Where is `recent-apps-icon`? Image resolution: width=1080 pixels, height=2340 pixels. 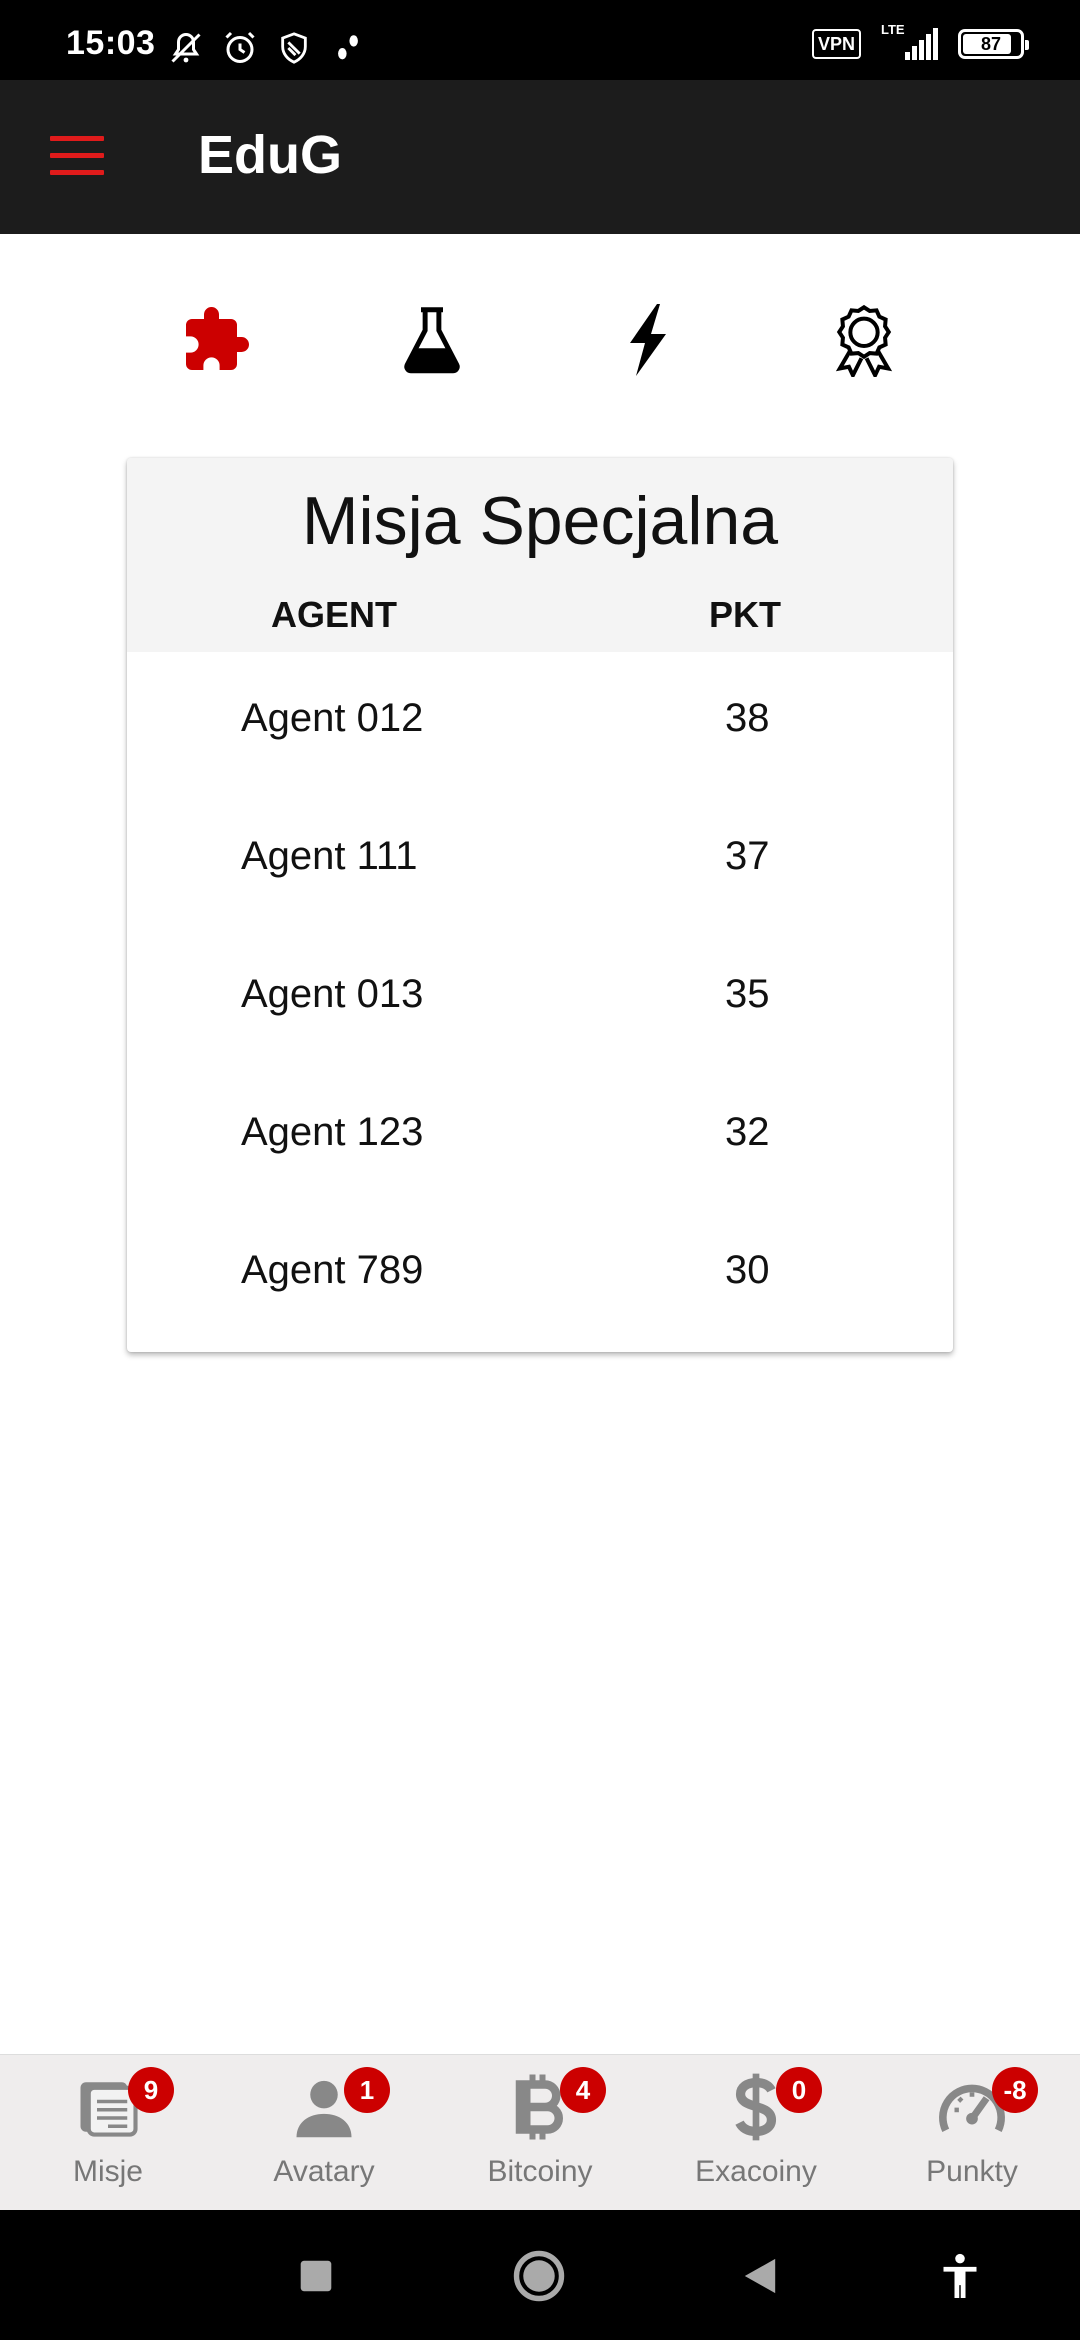 recent-apps-icon is located at coordinates (316, 2276).